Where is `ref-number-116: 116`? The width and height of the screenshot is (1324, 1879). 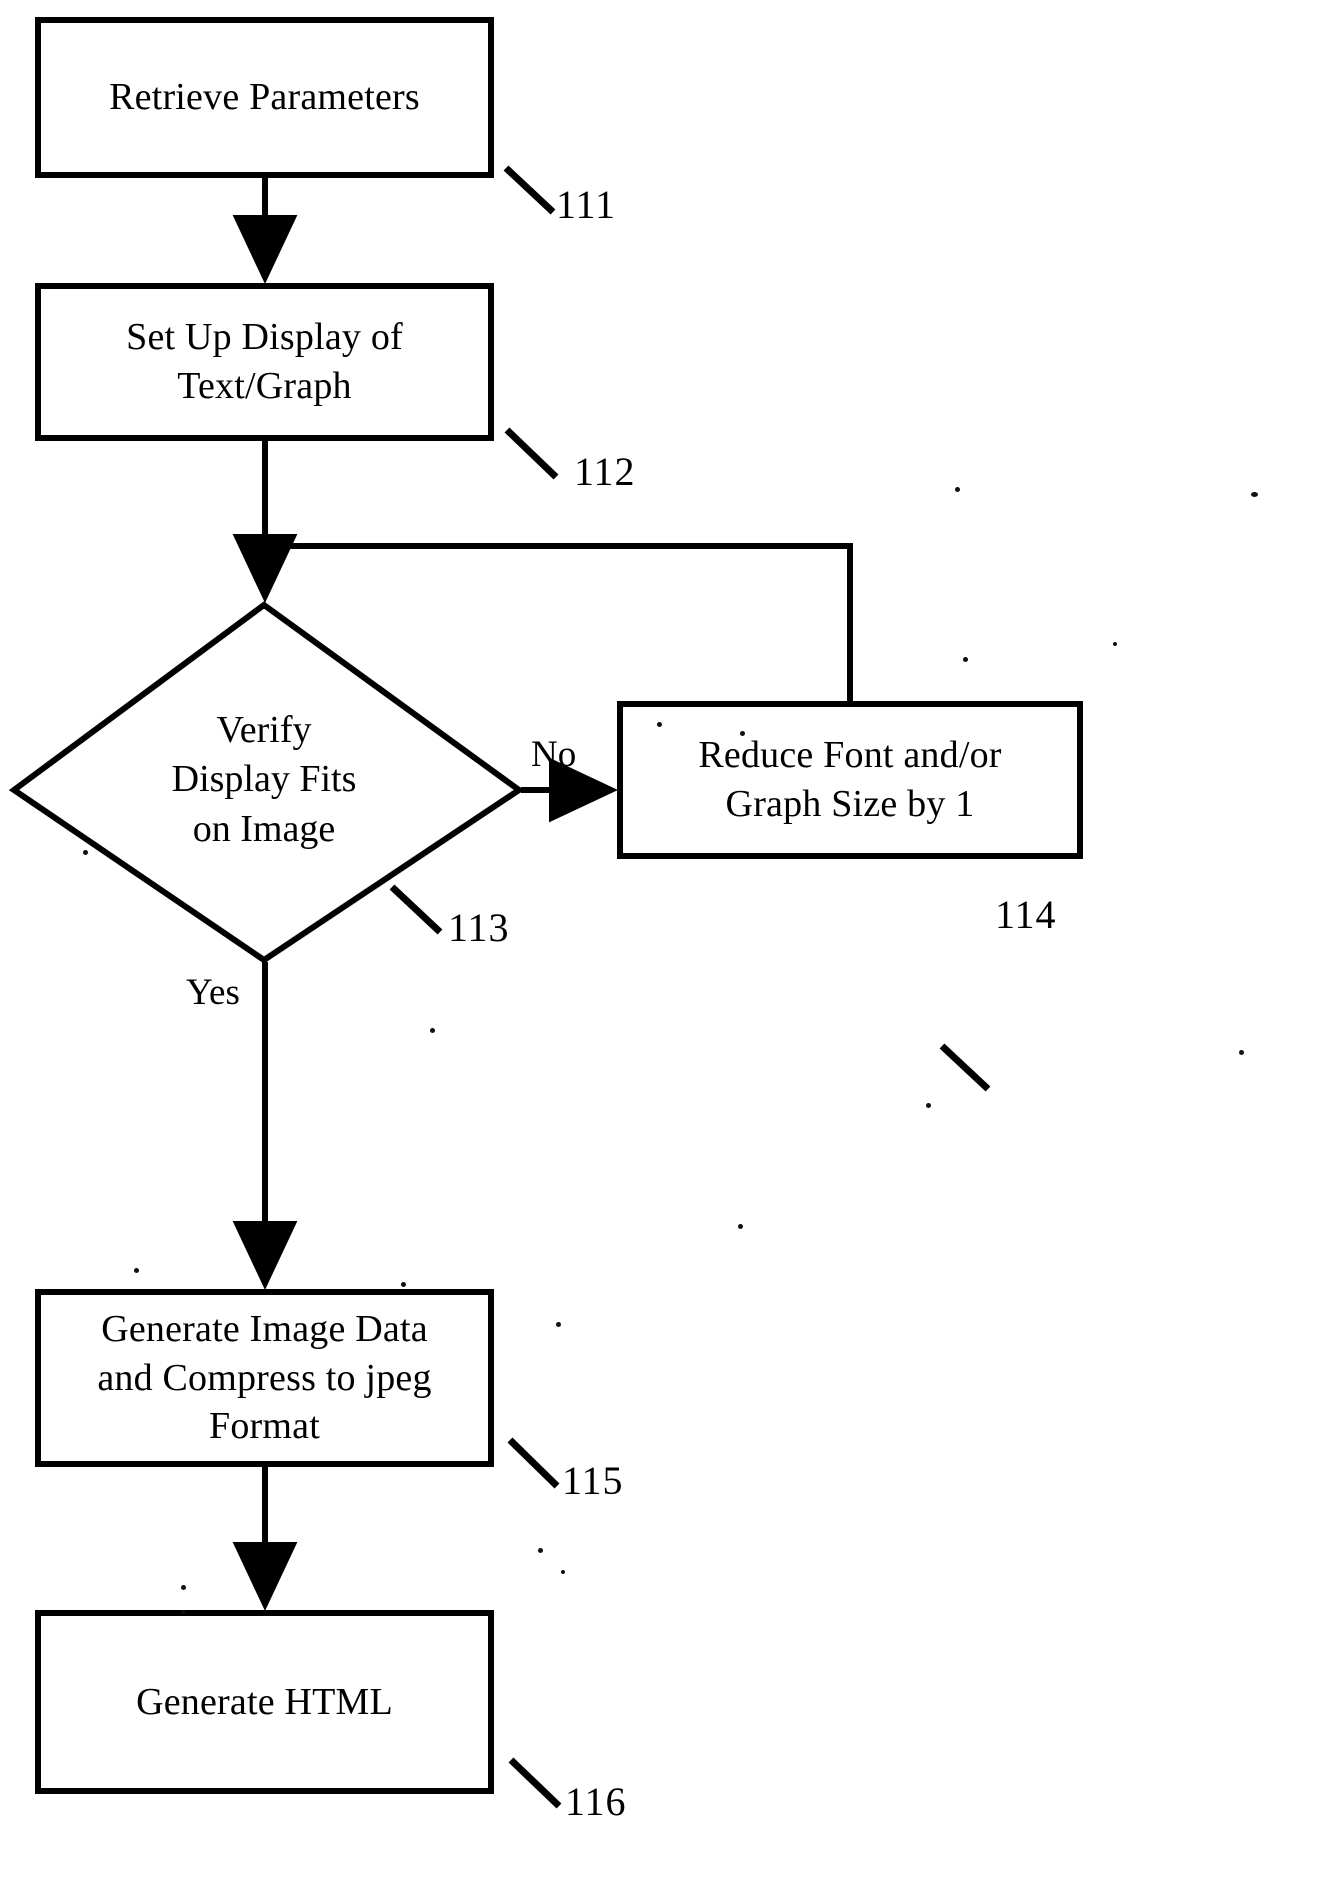 ref-number-116: 116 is located at coordinates (596, 1801).